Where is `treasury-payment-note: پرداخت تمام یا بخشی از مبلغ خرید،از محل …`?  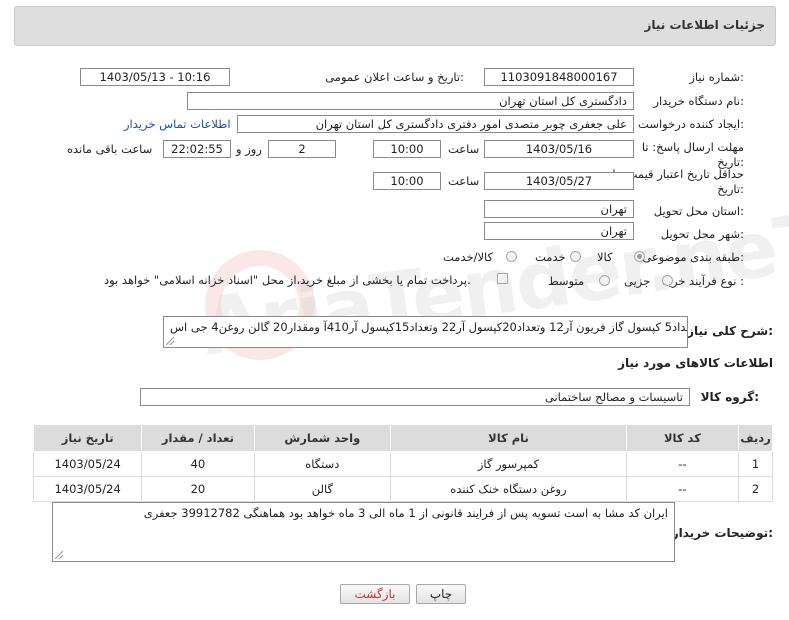
treasury-payment-note: پرداخت تمام یا بخشی از مبلغ خرید،از محل … is located at coordinates (287, 280).